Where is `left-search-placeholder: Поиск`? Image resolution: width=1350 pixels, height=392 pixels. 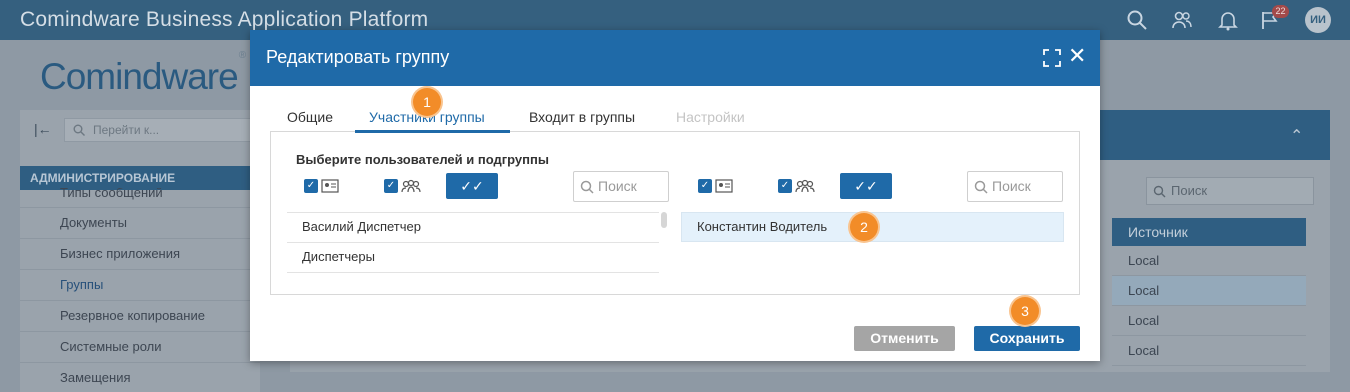 left-search-placeholder: Поиск is located at coordinates (617, 186).